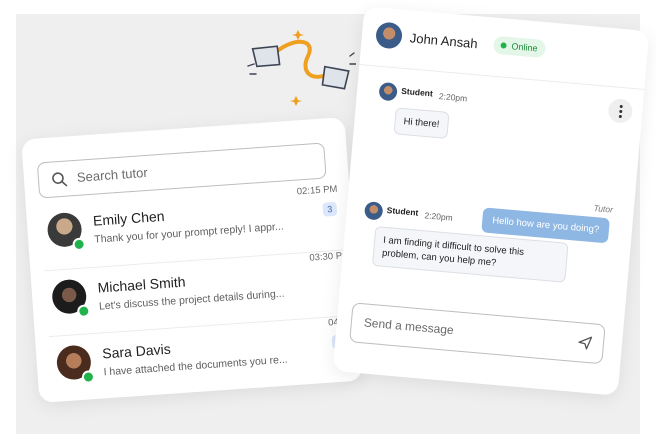  What do you see at coordinates (444, 41) in the screenshot?
I see `contact-name: John Ansah` at bounding box center [444, 41].